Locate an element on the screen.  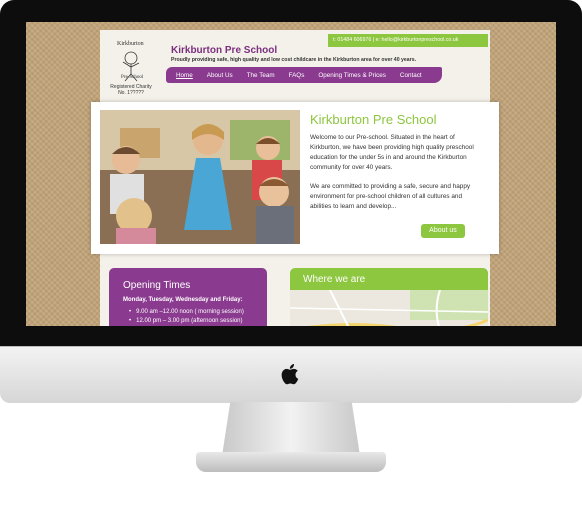
where-we-are-panel: Where we are is located at coordinates (389, 297).